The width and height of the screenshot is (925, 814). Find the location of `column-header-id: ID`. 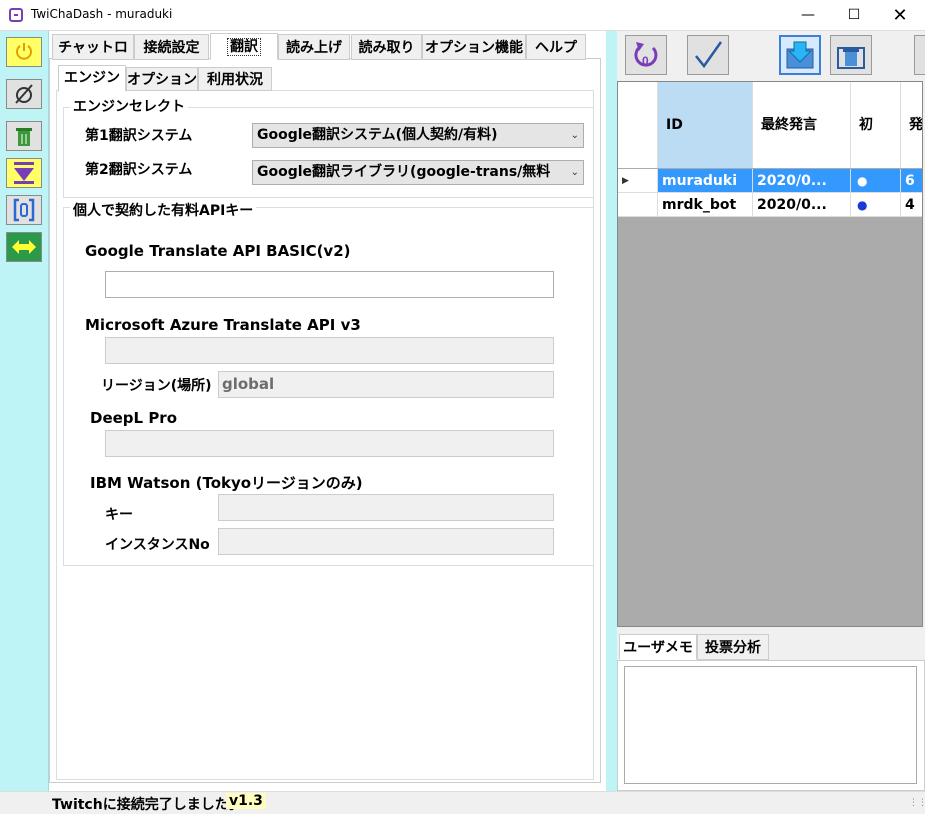

column-header-id: ID is located at coordinates (705, 125).